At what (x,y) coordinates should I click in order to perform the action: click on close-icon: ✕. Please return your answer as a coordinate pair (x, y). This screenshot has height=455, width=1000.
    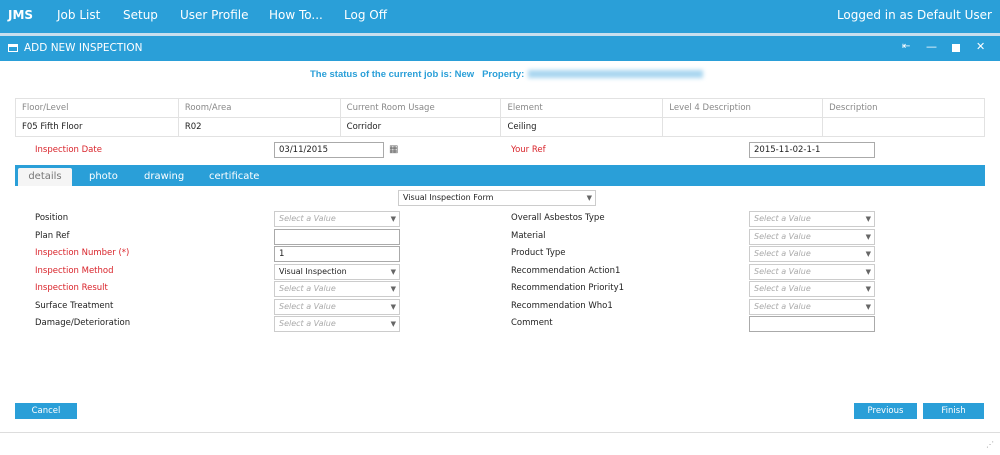
    Looking at the image, I should click on (980, 46).